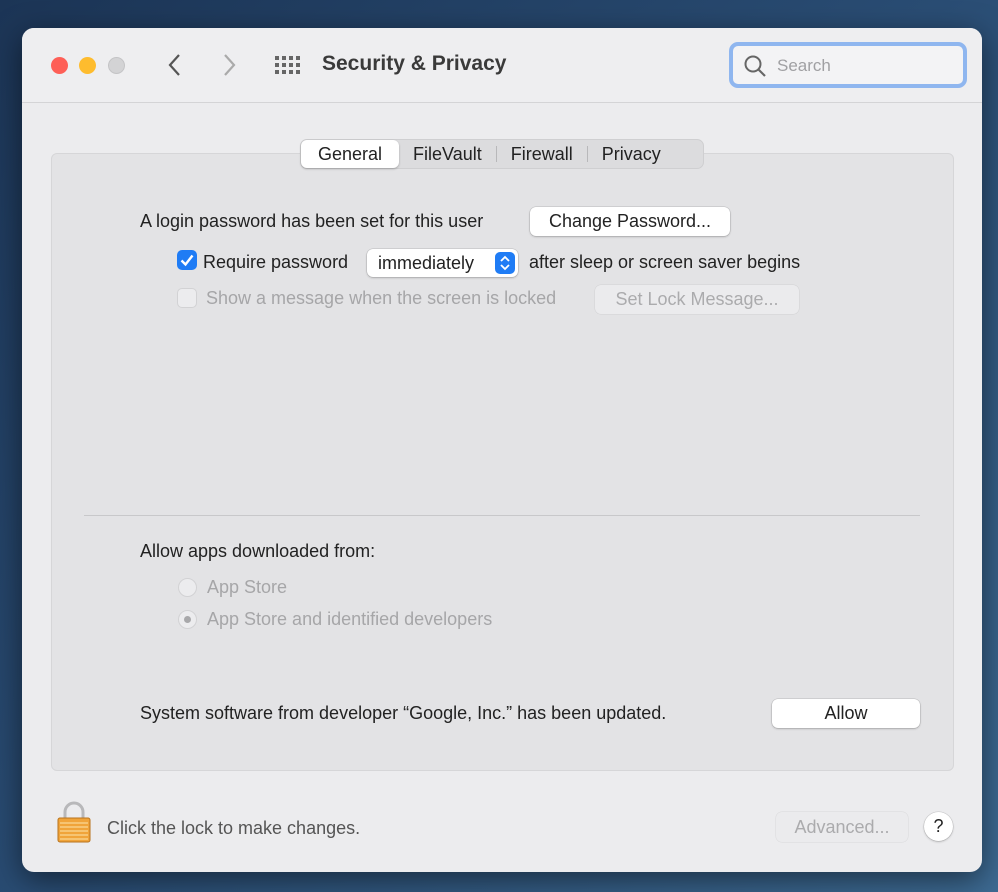  Describe the element at coordinates (234, 828) in the screenshot. I see `lock-text: Click the lock to make changes.` at that location.